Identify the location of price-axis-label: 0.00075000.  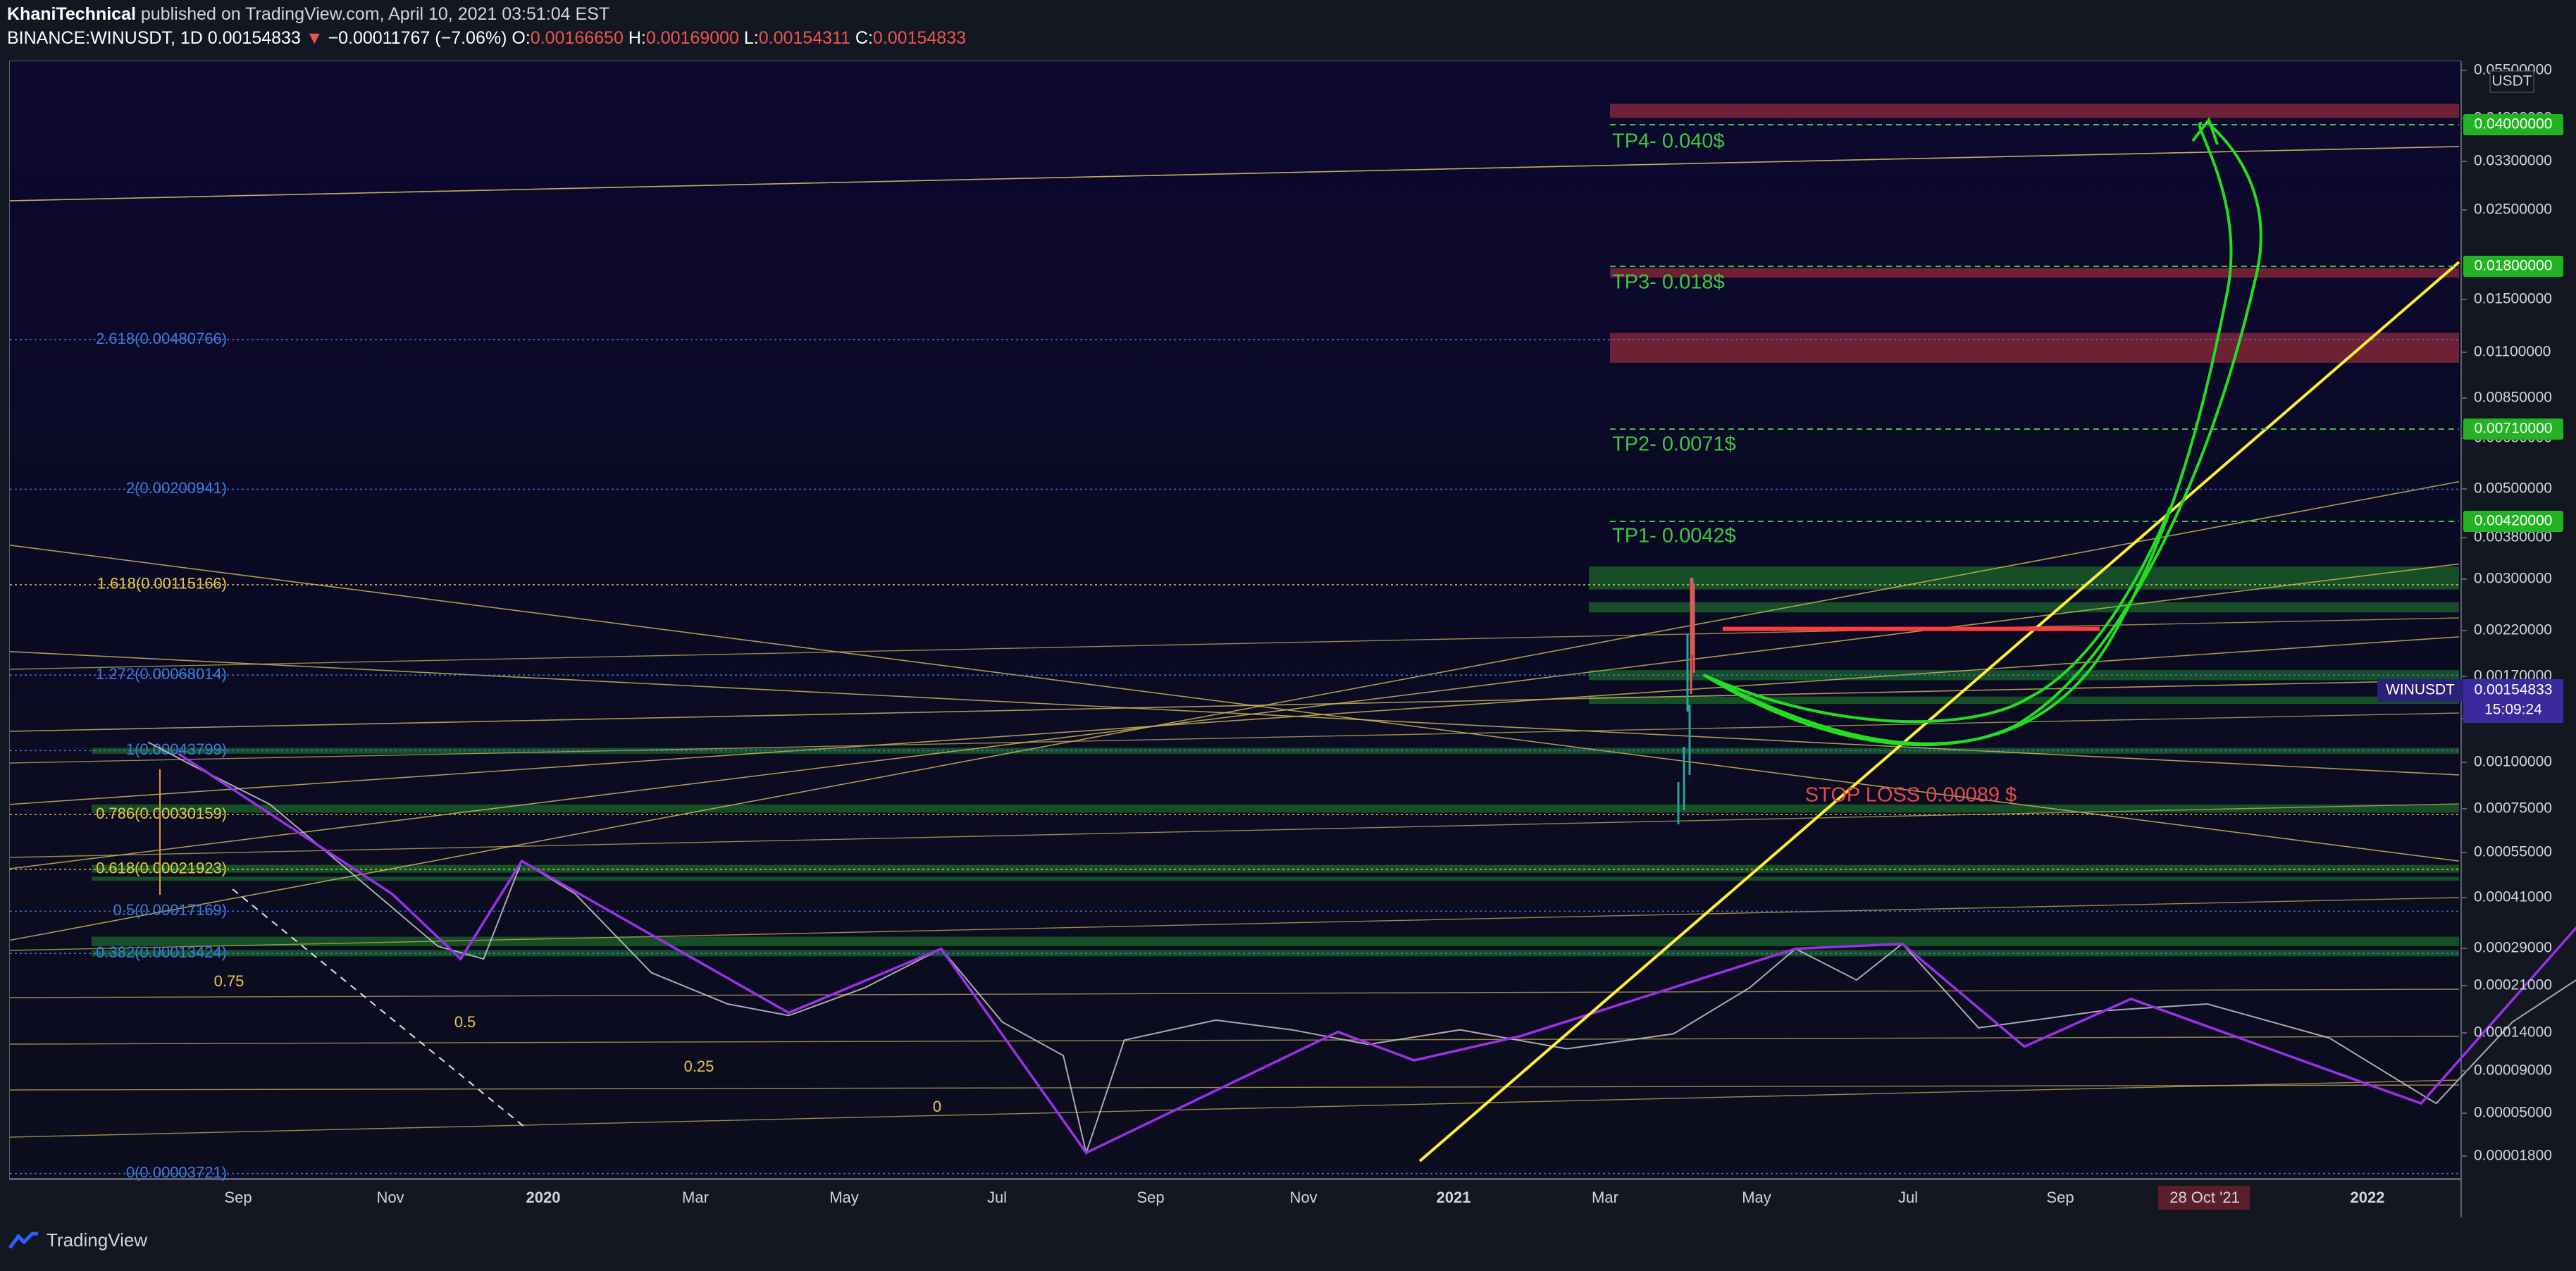
(2513, 808).